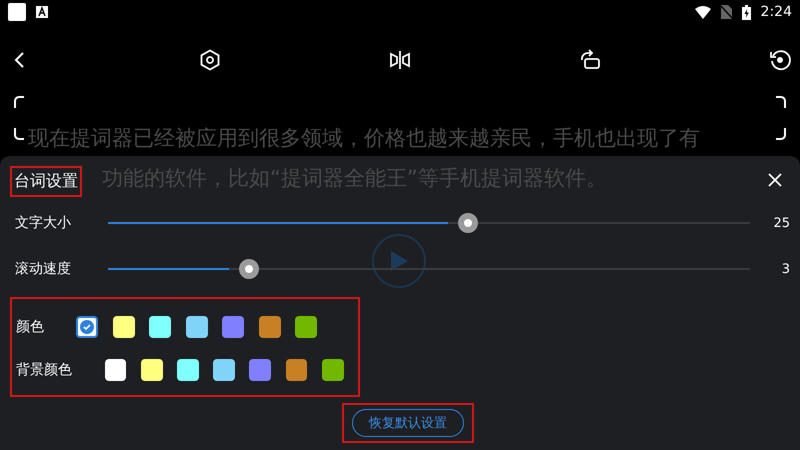 The image size is (800, 450). What do you see at coordinates (46, 181) in the screenshot?
I see `sheet-title: 台词设置` at bounding box center [46, 181].